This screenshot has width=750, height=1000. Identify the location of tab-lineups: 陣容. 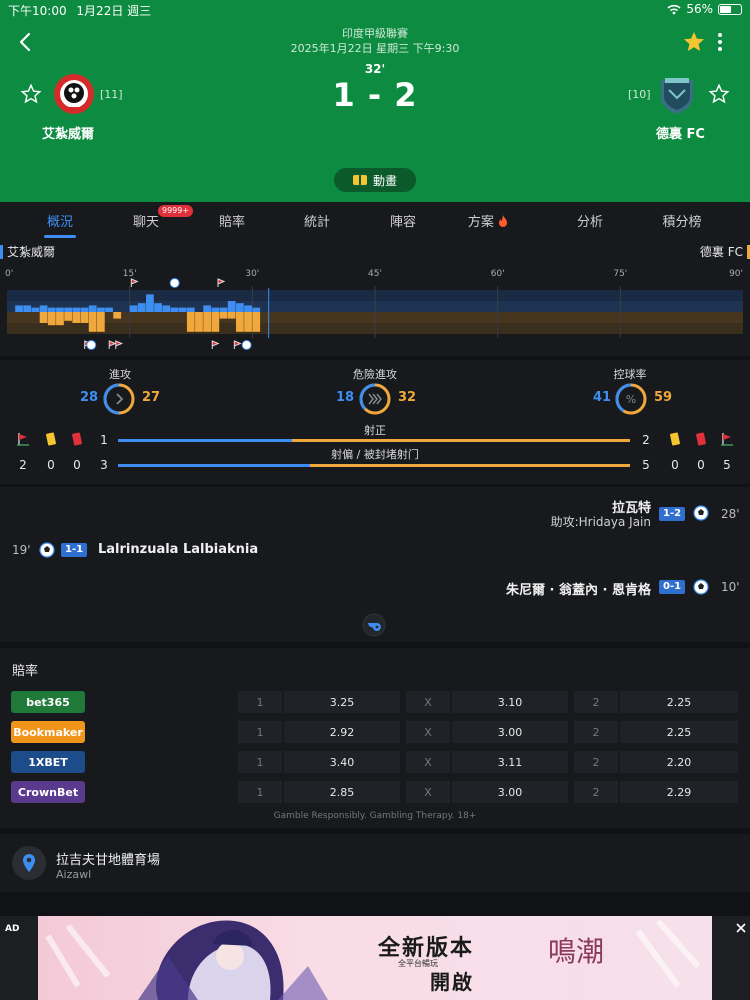
(403, 220).